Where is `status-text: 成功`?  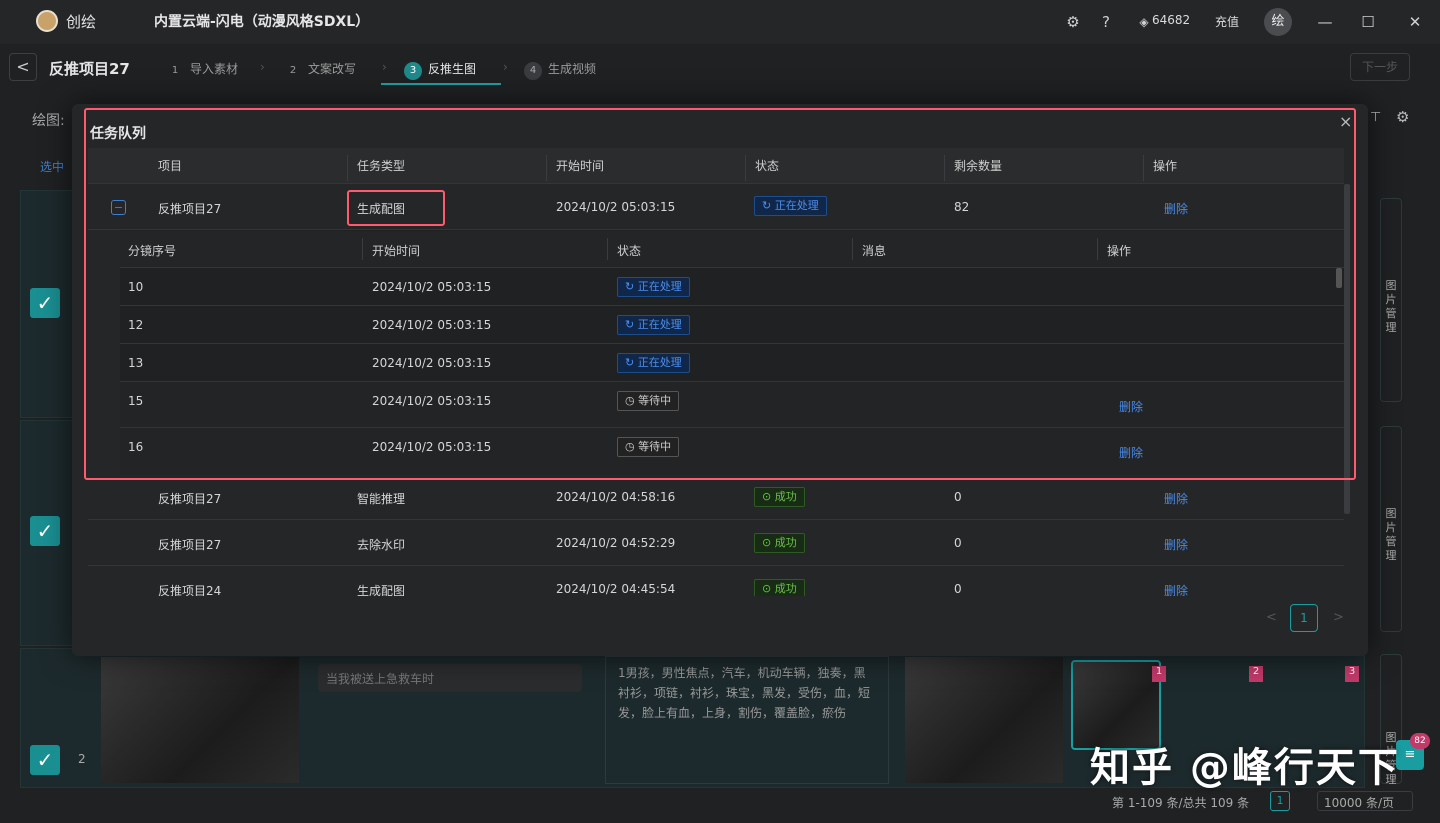 status-text: 成功 is located at coordinates (785, 588).